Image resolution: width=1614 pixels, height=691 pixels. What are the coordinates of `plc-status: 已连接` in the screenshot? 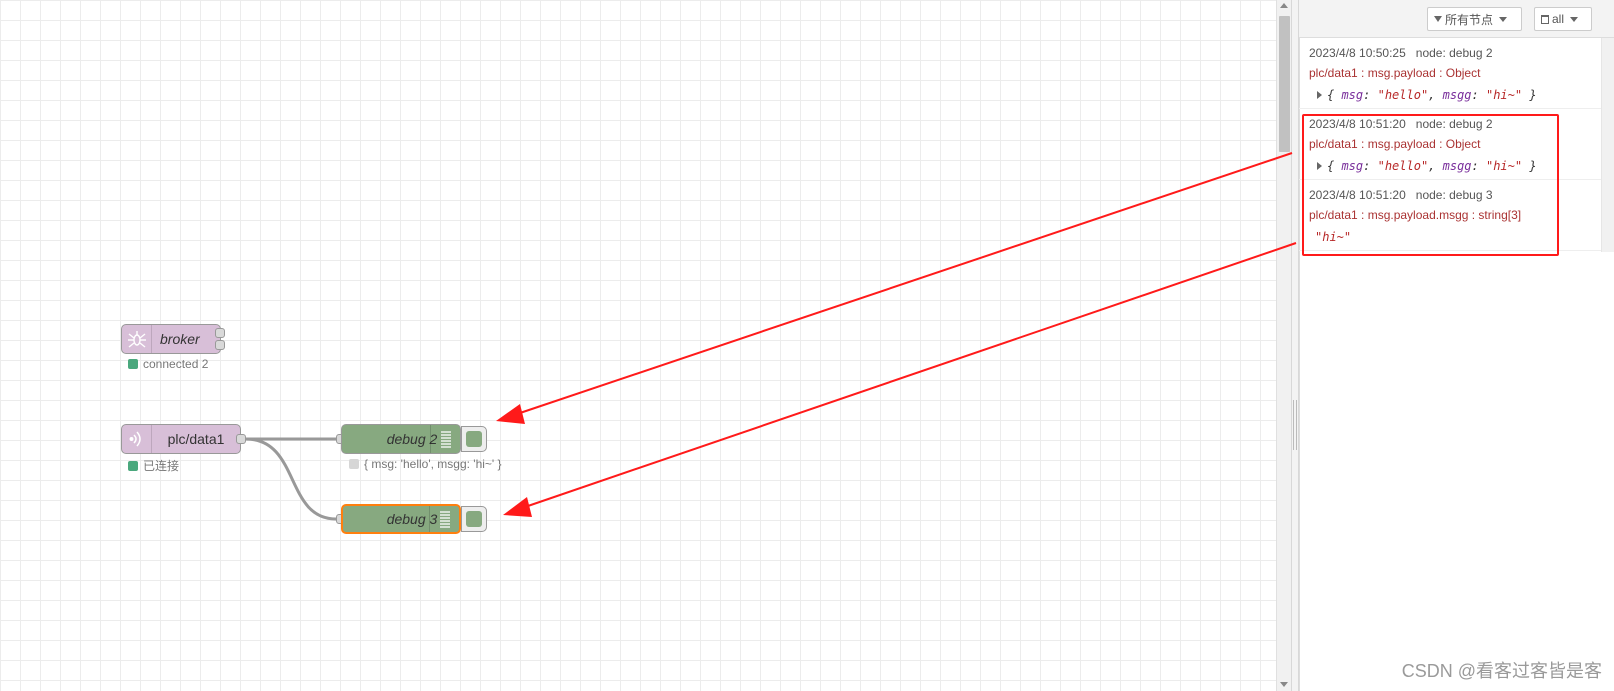 It's located at (153, 465).